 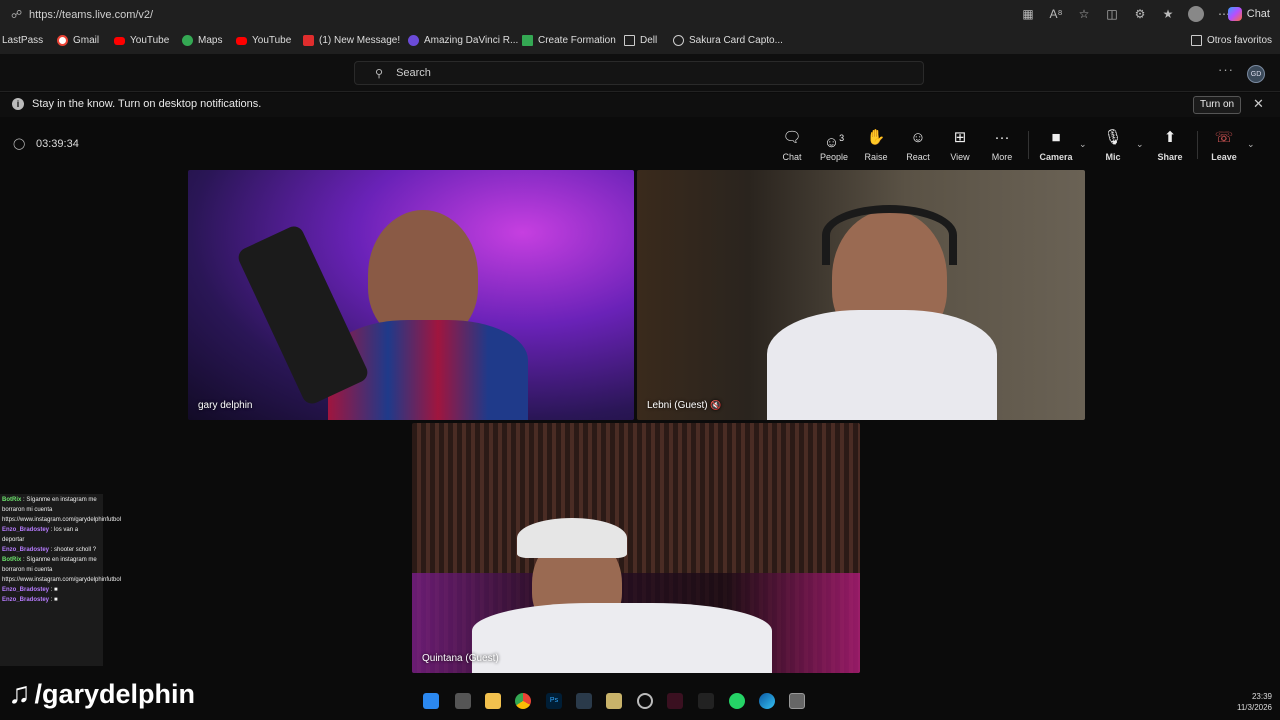 I want to click on copilot-icon, so click(x=1234, y=14).